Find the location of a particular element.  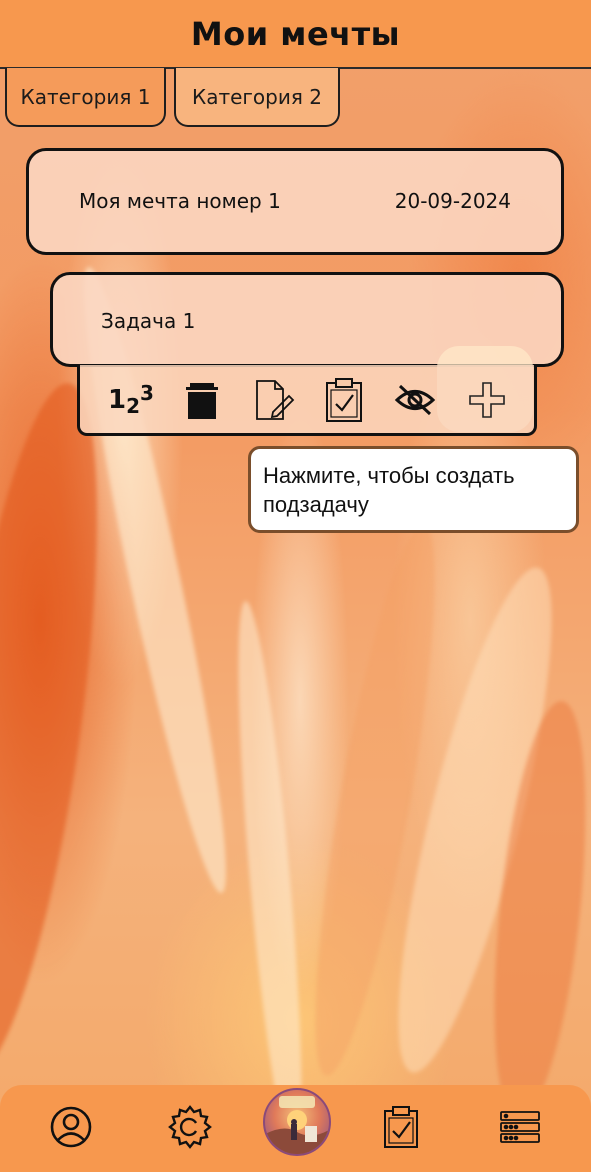

list-menu-icon is located at coordinates (520, 1127).